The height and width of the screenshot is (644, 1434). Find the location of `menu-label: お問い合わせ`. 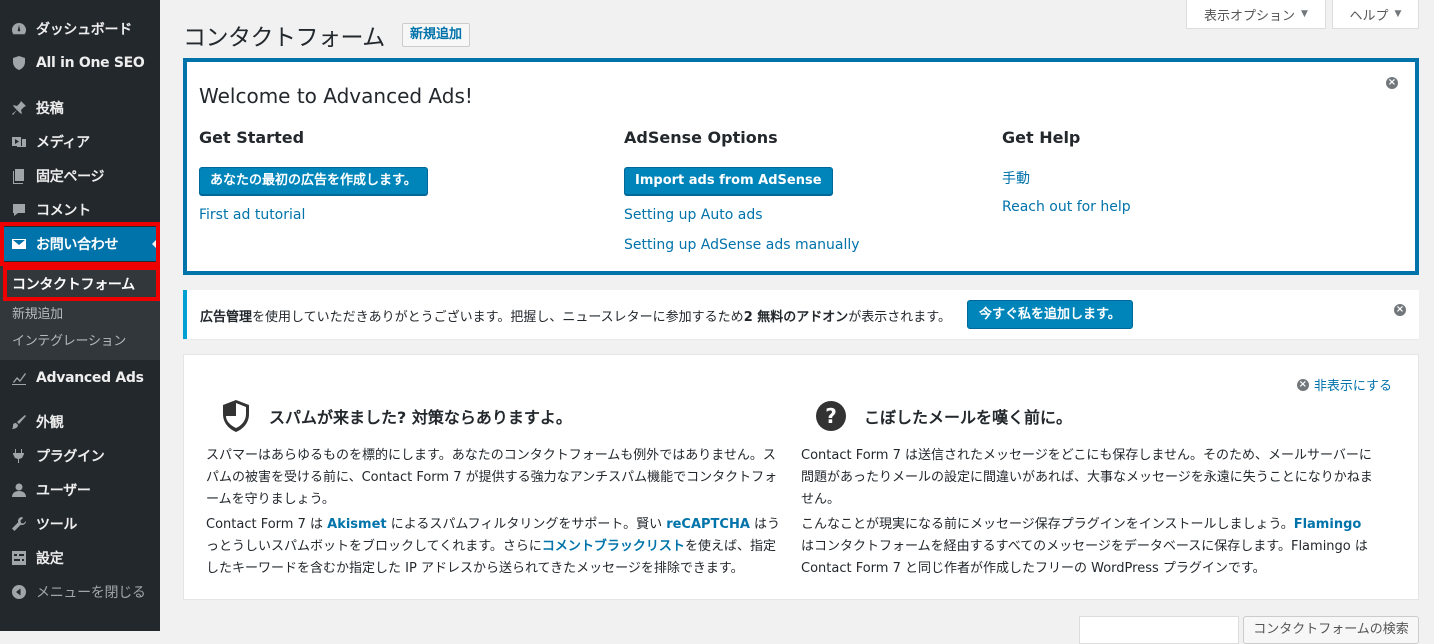

menu-label: お問い合わせ is located at coordinates (77, 245).